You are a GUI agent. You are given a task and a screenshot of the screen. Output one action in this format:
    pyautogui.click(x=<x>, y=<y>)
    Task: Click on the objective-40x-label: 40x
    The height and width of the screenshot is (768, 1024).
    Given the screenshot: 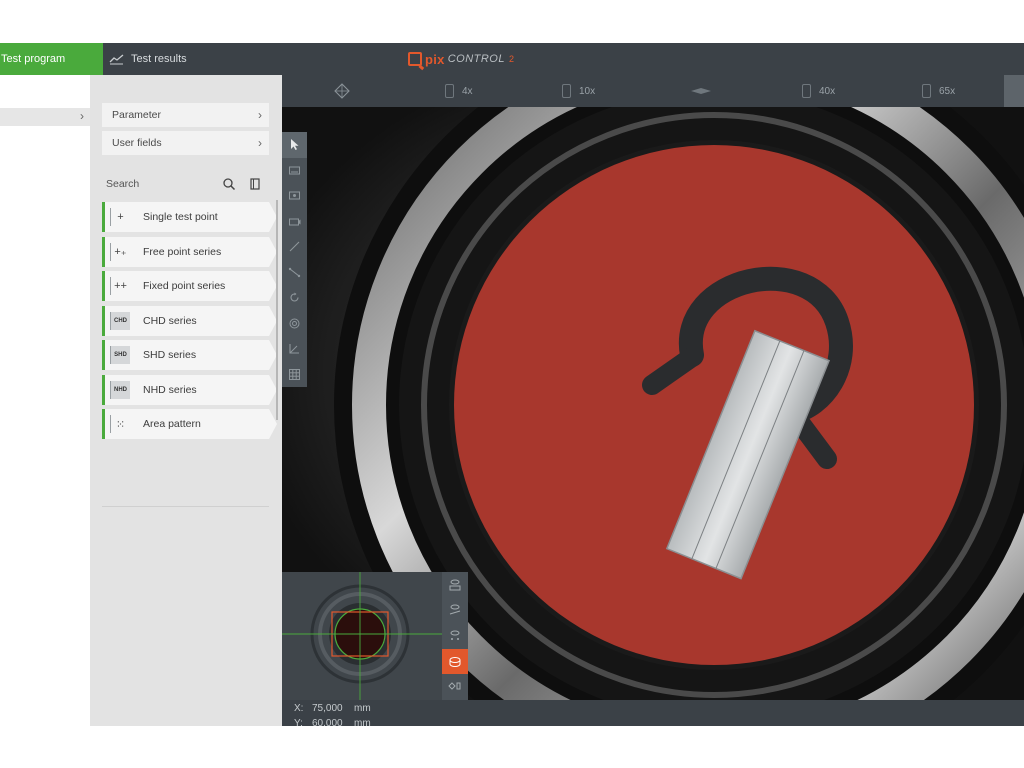 What is the action you would take?
    pyautogui.click(x=827, y=91)
    